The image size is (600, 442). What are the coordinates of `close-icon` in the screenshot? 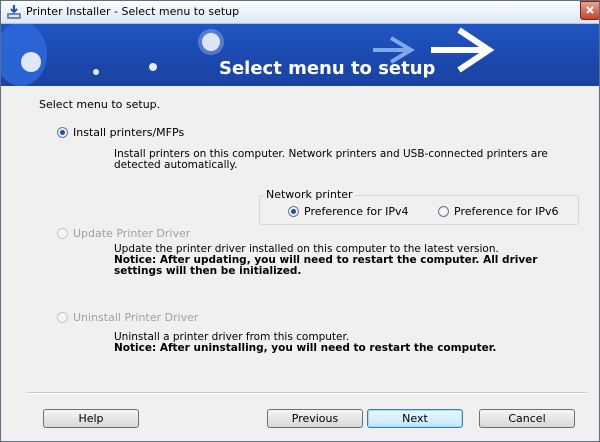 It's located at (590, 10).